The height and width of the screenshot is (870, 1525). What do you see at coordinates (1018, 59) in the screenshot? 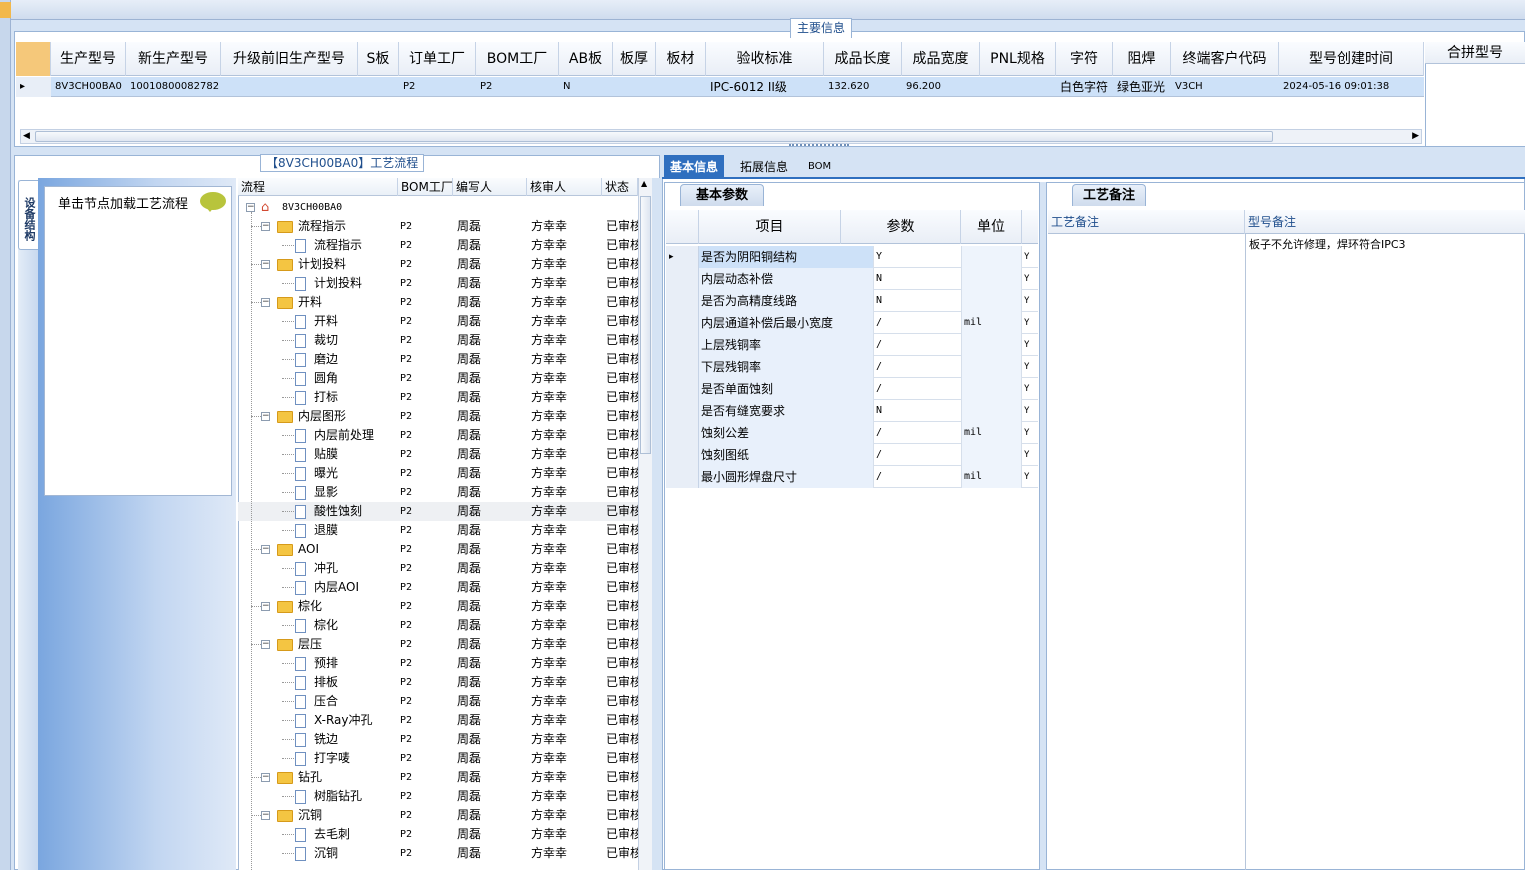
I see `column-header: PNL规格` at bounding box center [1018, 59].